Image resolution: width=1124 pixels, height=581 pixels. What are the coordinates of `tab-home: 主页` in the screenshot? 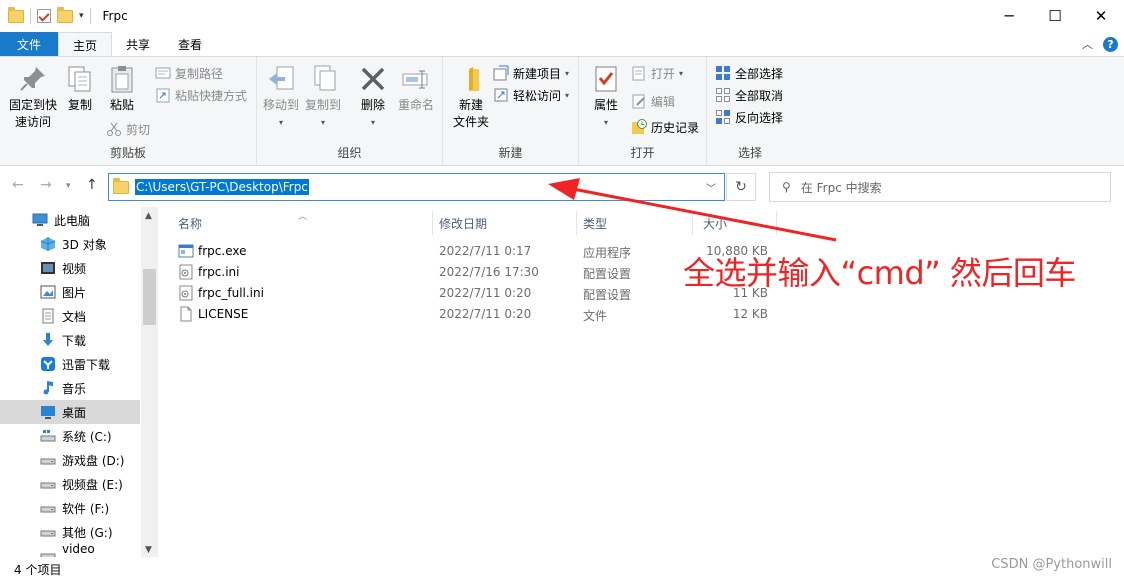 It's located at (85, 44).